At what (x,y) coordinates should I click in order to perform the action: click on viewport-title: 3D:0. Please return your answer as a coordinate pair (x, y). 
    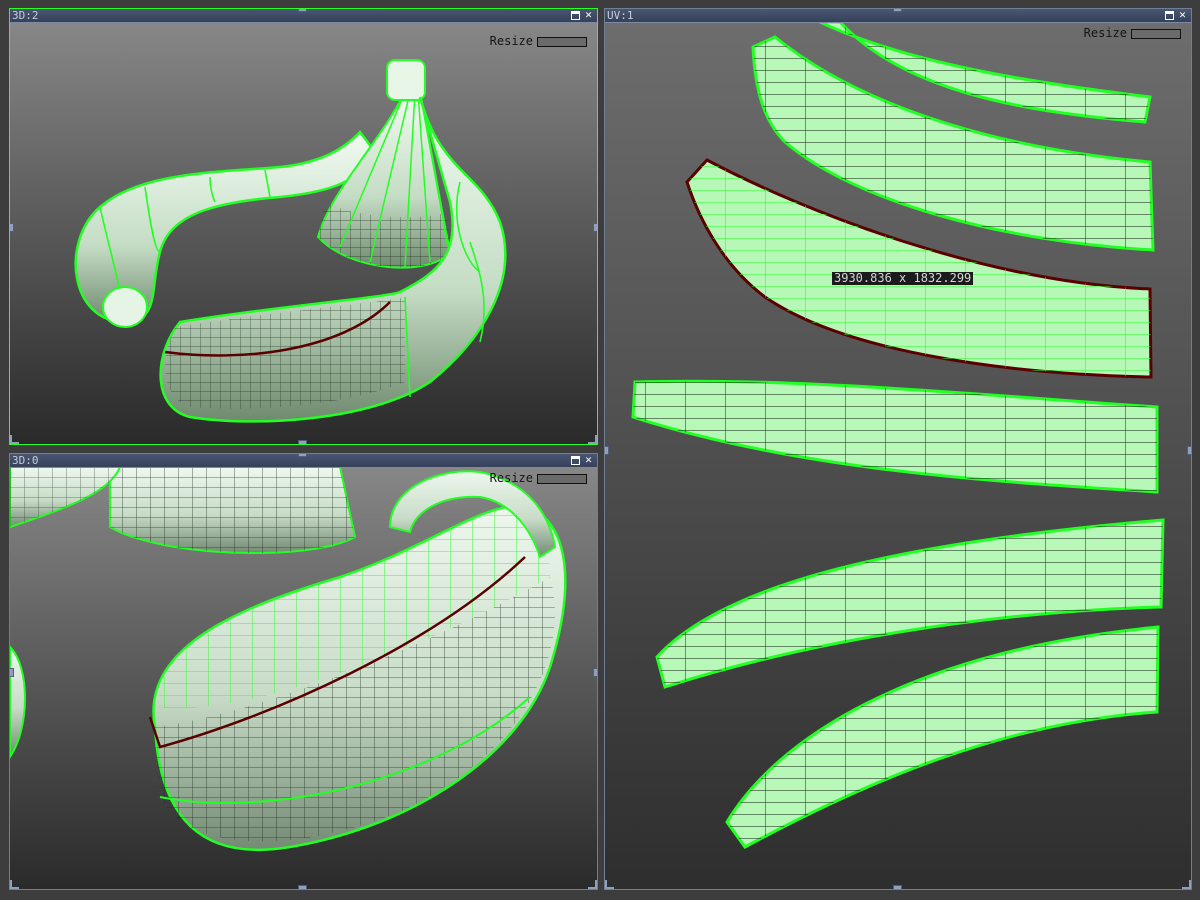
    Looking at the image, I should click on (25, 460).